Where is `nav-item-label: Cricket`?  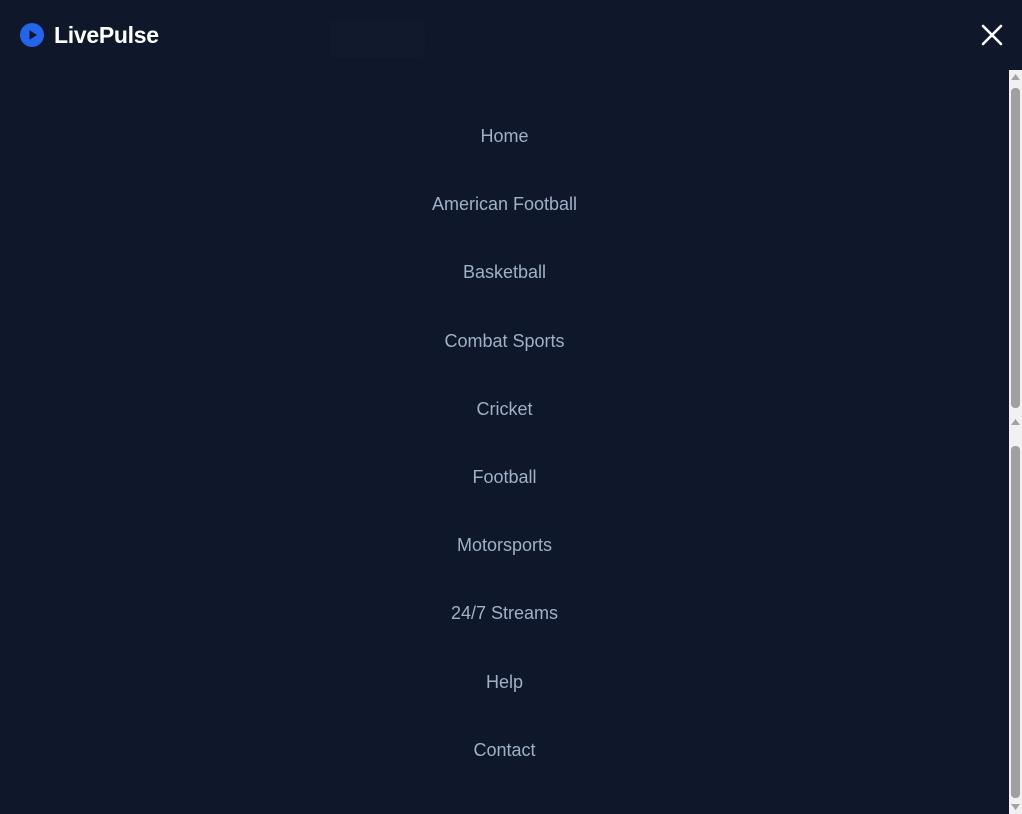 nav-item-label: Cricket is located at coordinates (504, 408).